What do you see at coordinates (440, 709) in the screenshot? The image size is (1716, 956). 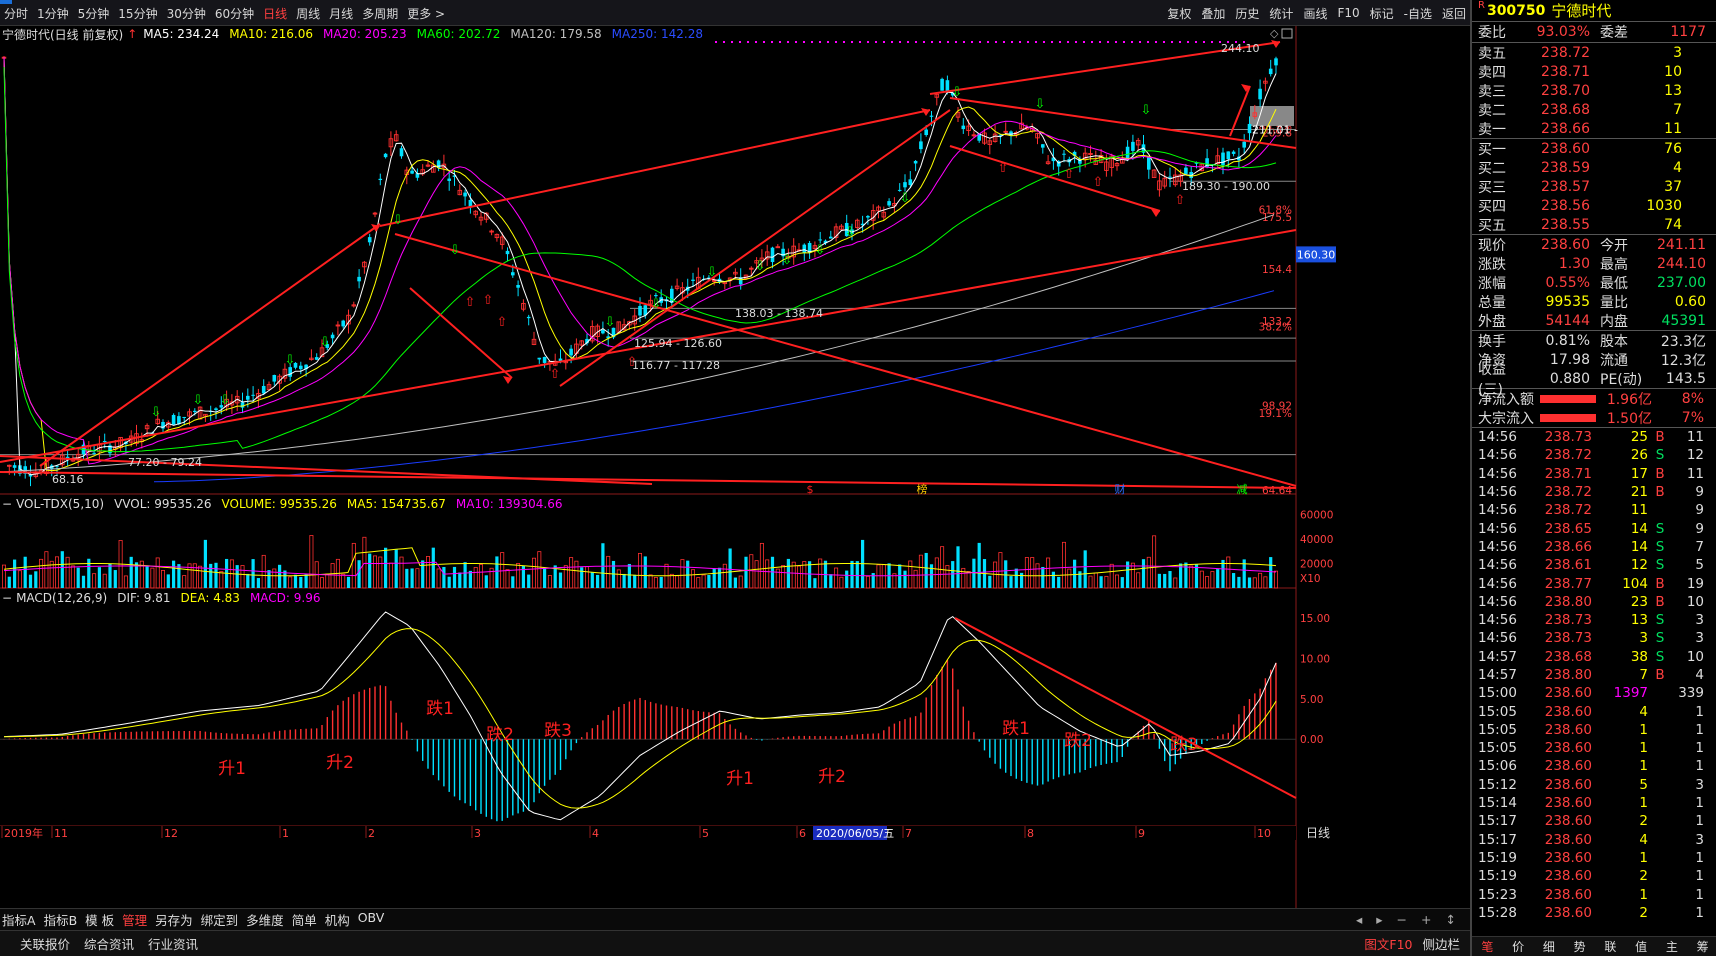 I see `macd-wave-label: 跌1` at bounding box center [440, 709].